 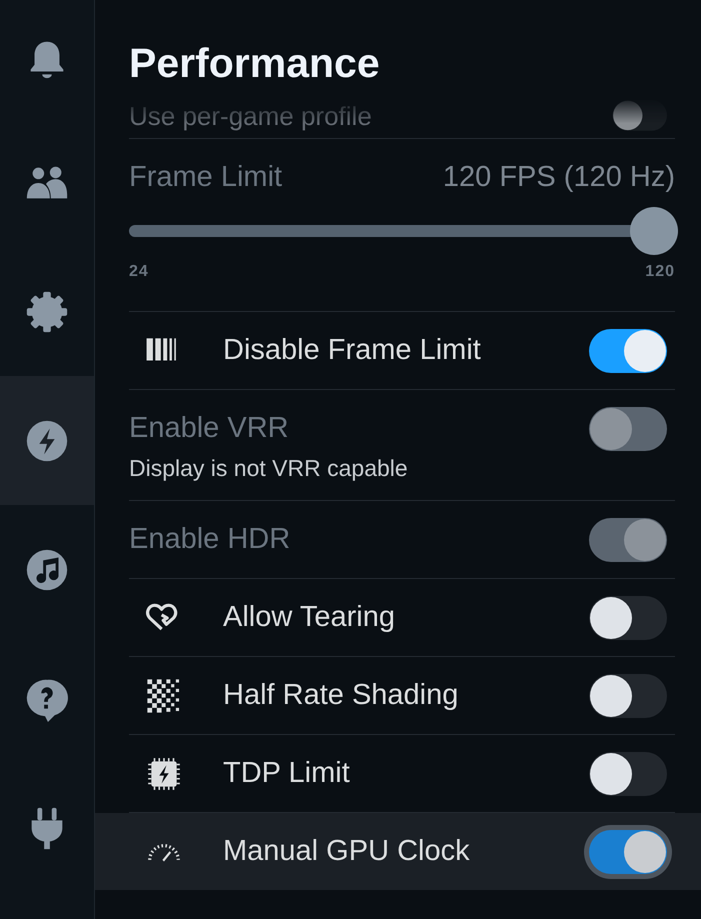 I want to click on setting-label: Enable VRR, so click(x=209, y=428).